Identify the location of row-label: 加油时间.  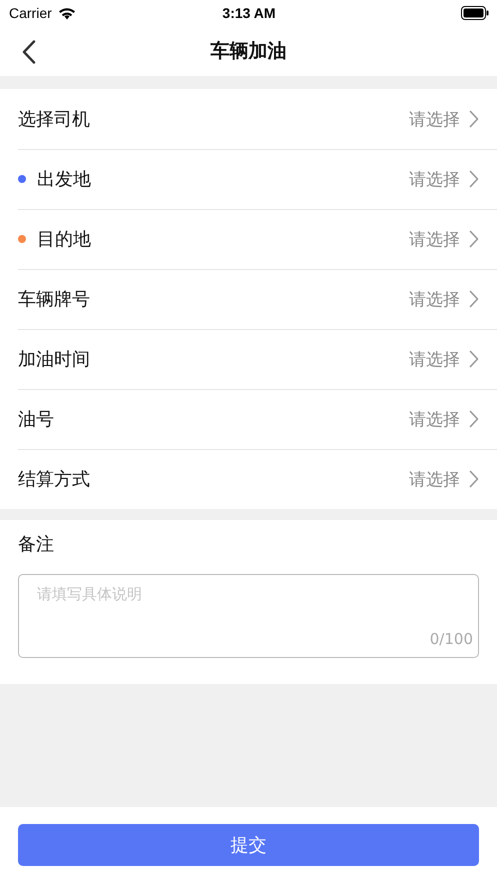
(54, 359).